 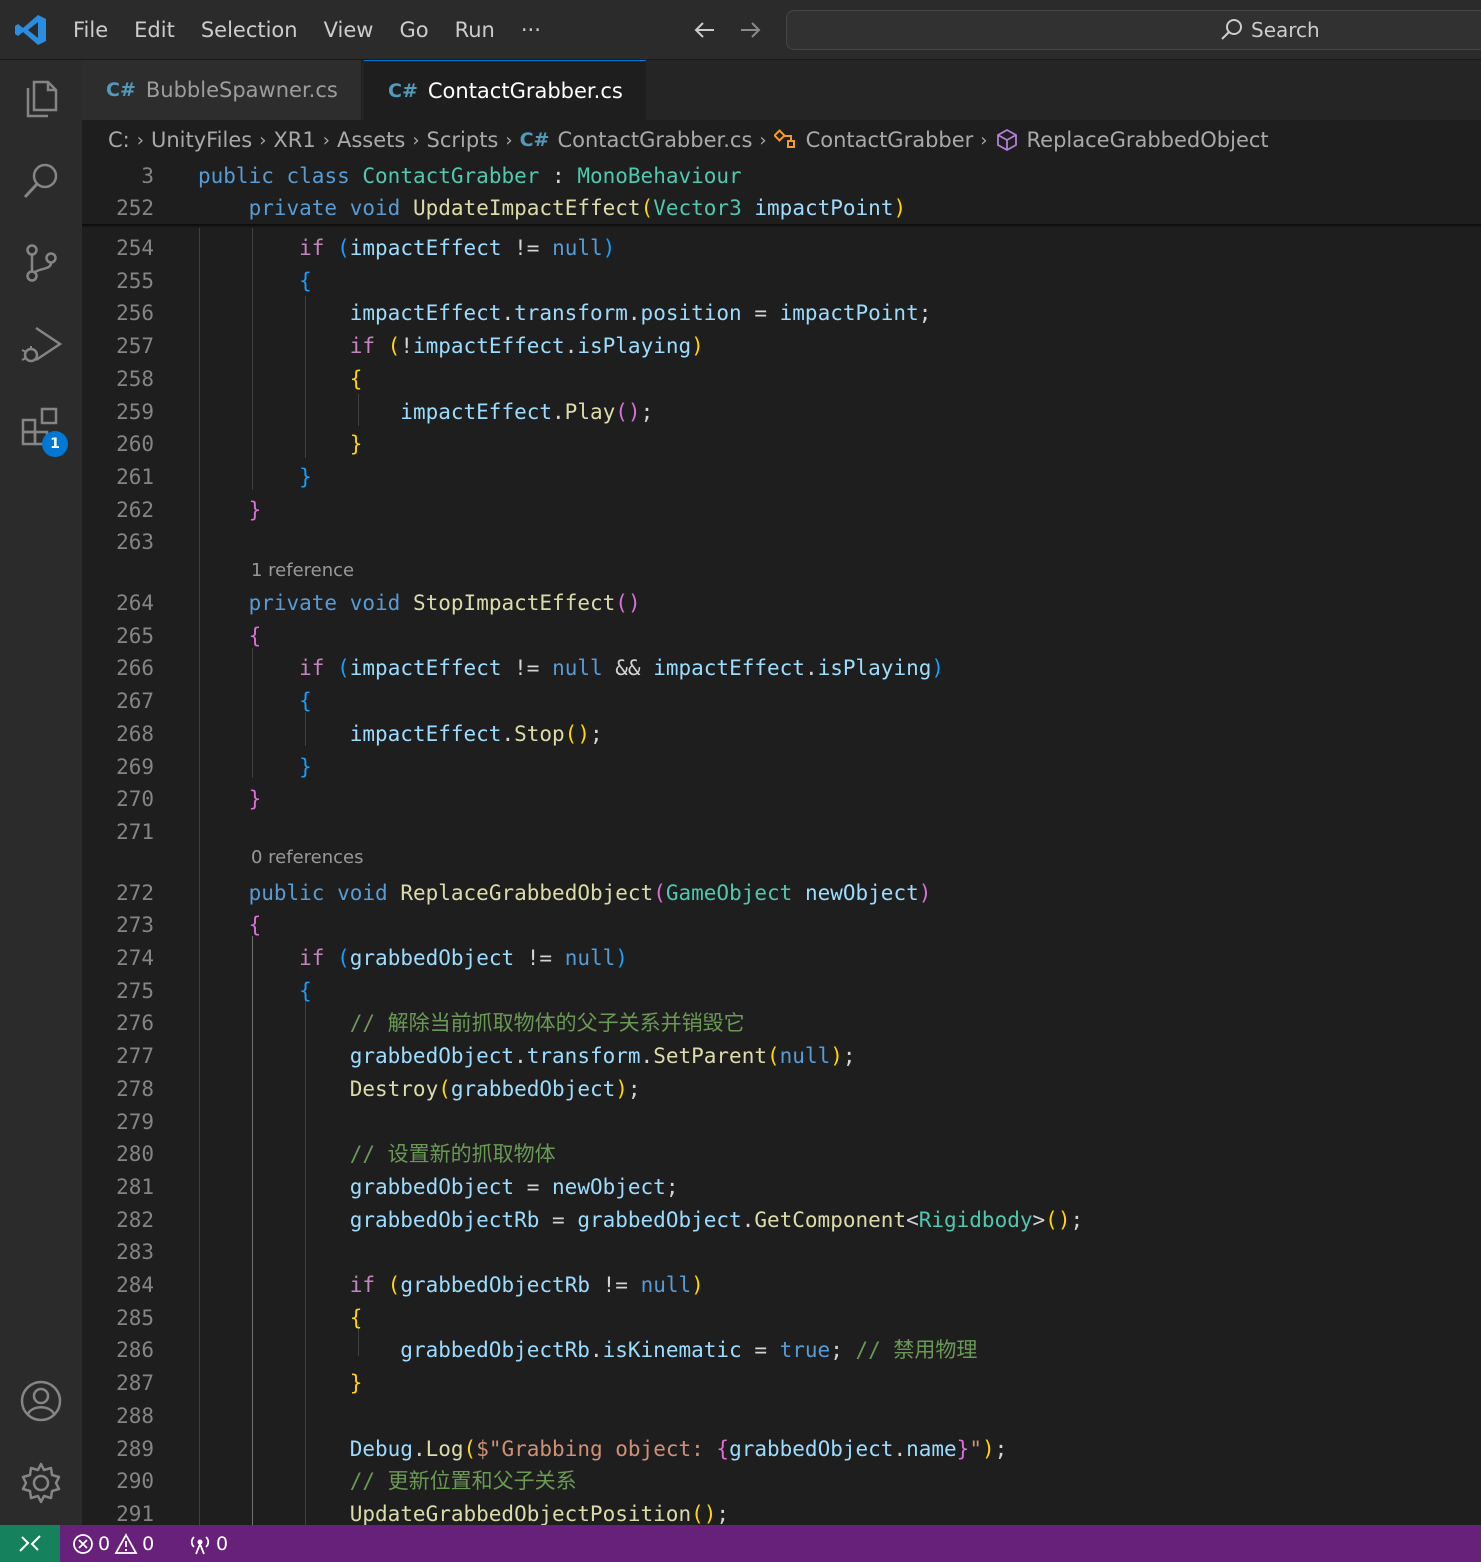 I want to click on code-row: 290 // 更新位置和父子关系, so click(x=781, y=1481).